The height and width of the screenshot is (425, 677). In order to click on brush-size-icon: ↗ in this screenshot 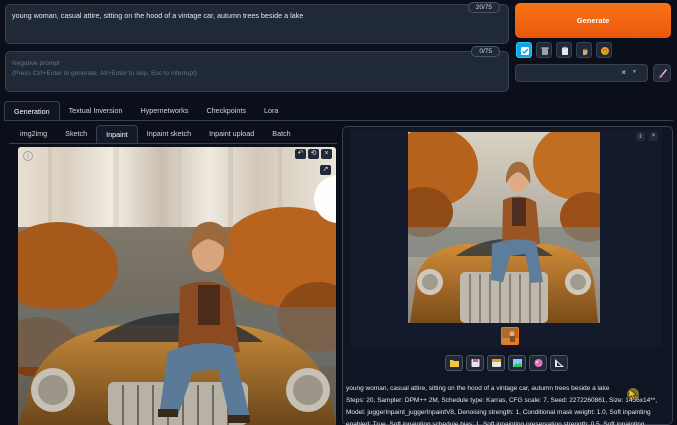, I will do `click(325, 170)`.